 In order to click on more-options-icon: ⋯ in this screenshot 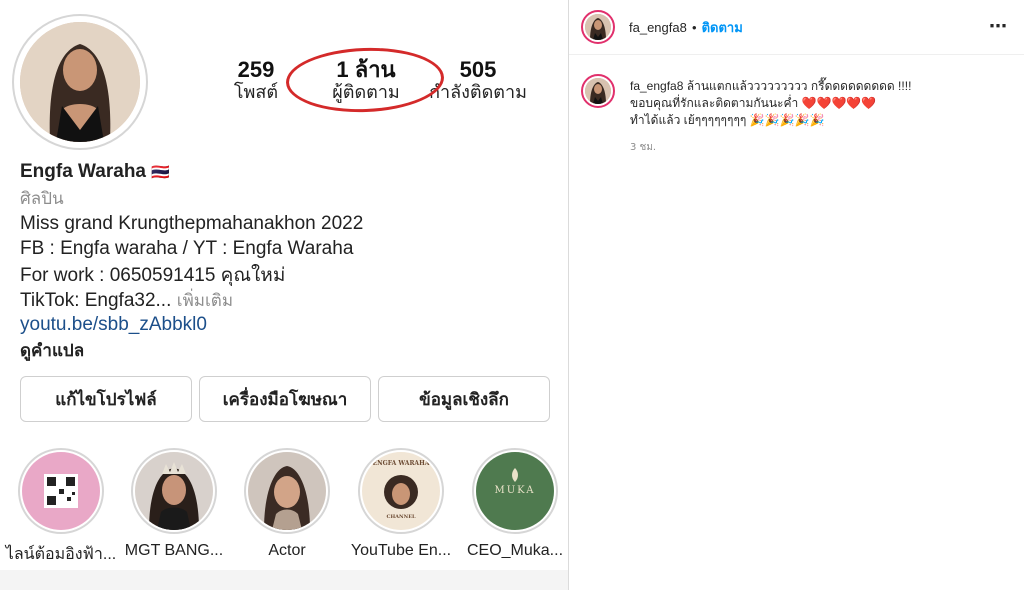, I will do `click(998, 26)`.